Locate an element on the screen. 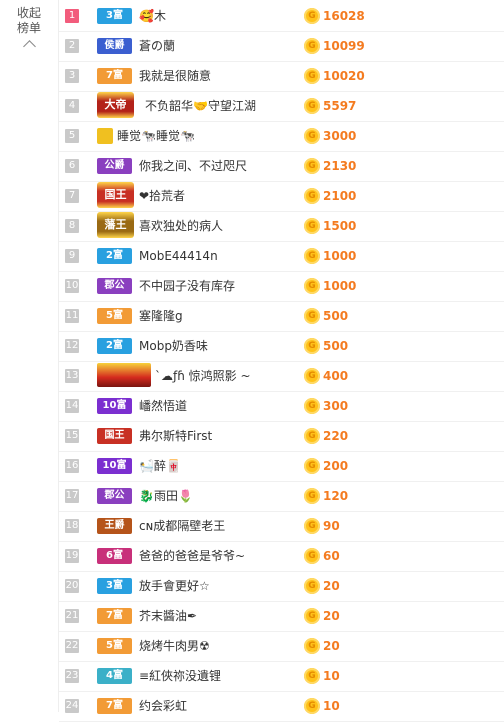 The width and height of the screenshot is (504, 722). score-value: 3000 is located at coordinates (340, 136).